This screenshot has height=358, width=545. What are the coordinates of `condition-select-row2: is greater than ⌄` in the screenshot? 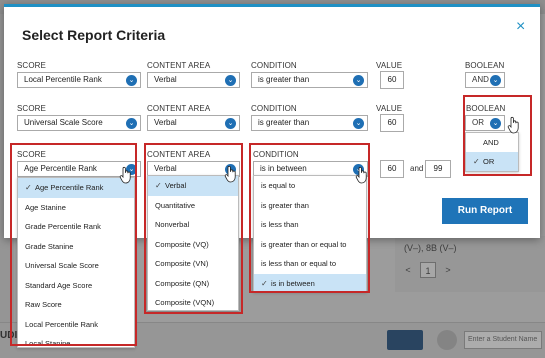 It's located at (309, 123).